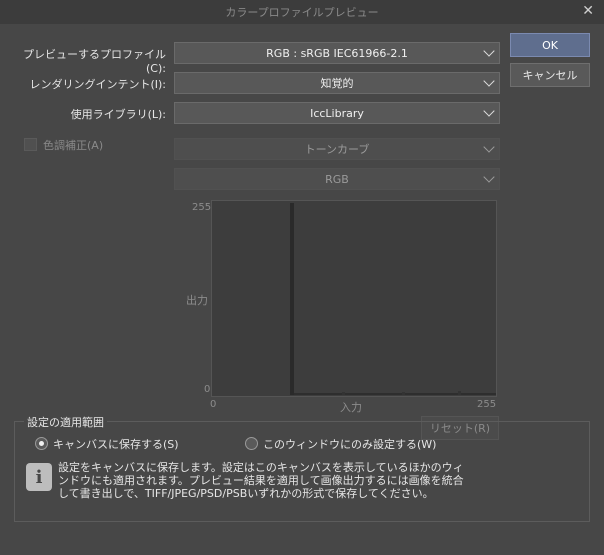  Describe the element at coordinates (97, 84) in the screenshot. I see `intent-label: レンダリングインテント(I):` at that location.